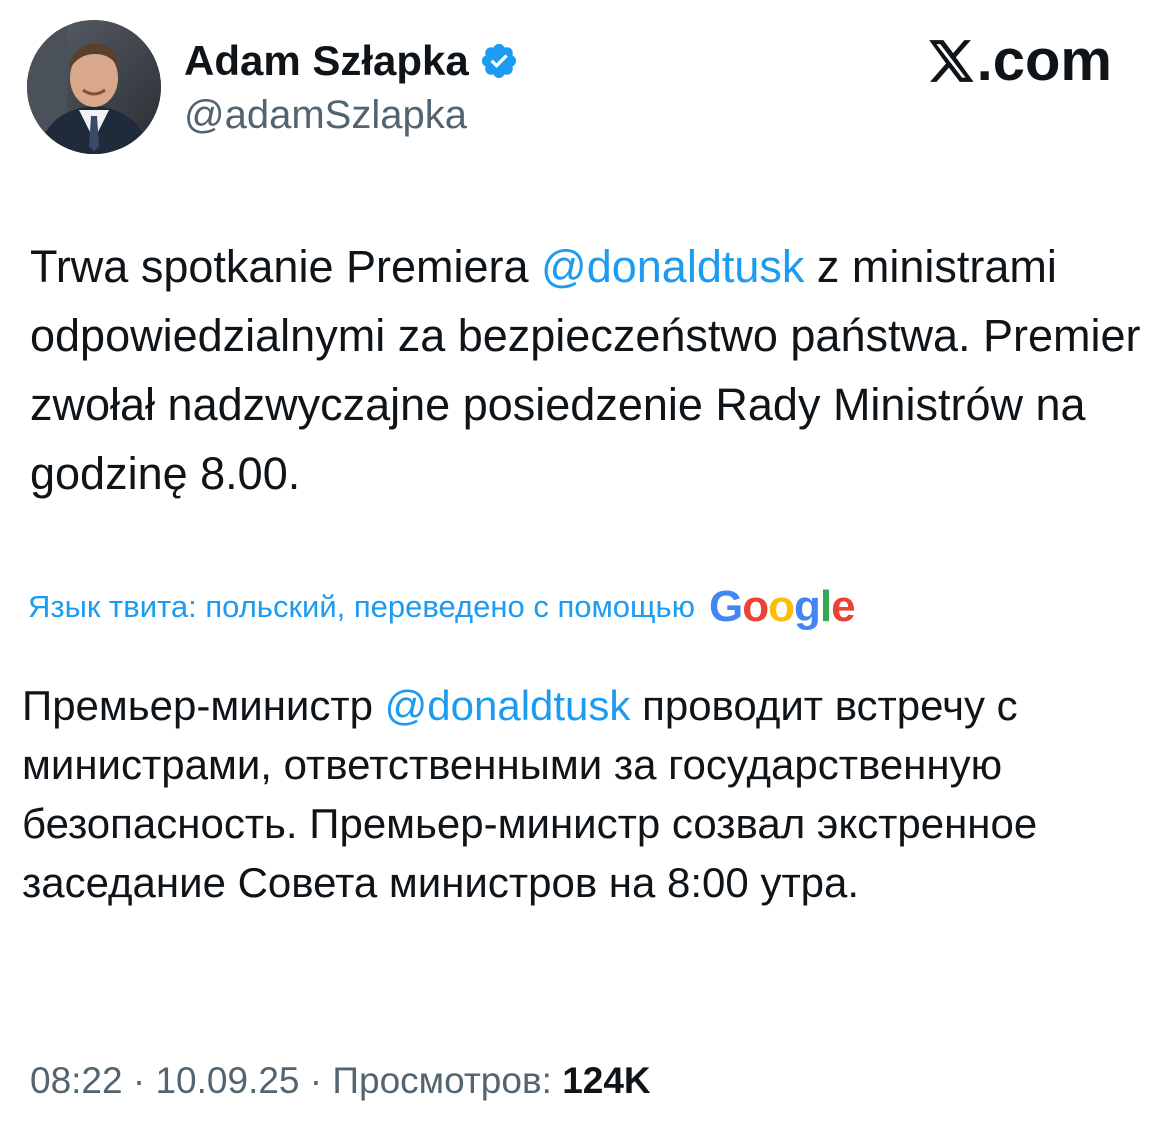 The width and height of the screenshot is (1170, 1130). I want to click on google-letter: G, so click(725, 606).